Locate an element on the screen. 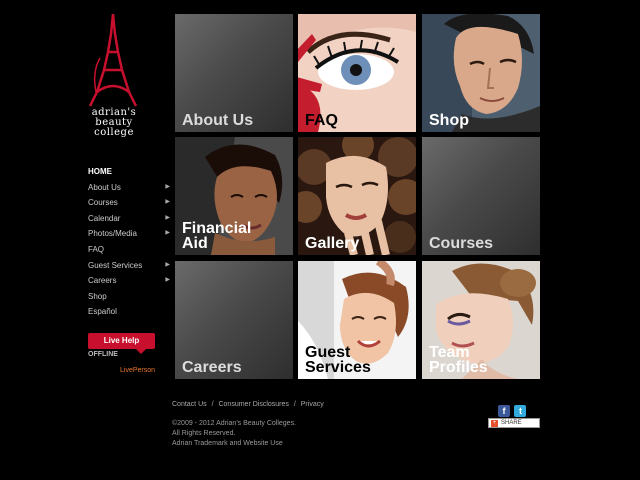  nav-item-label: Careers is located at coordinates (102, 281).